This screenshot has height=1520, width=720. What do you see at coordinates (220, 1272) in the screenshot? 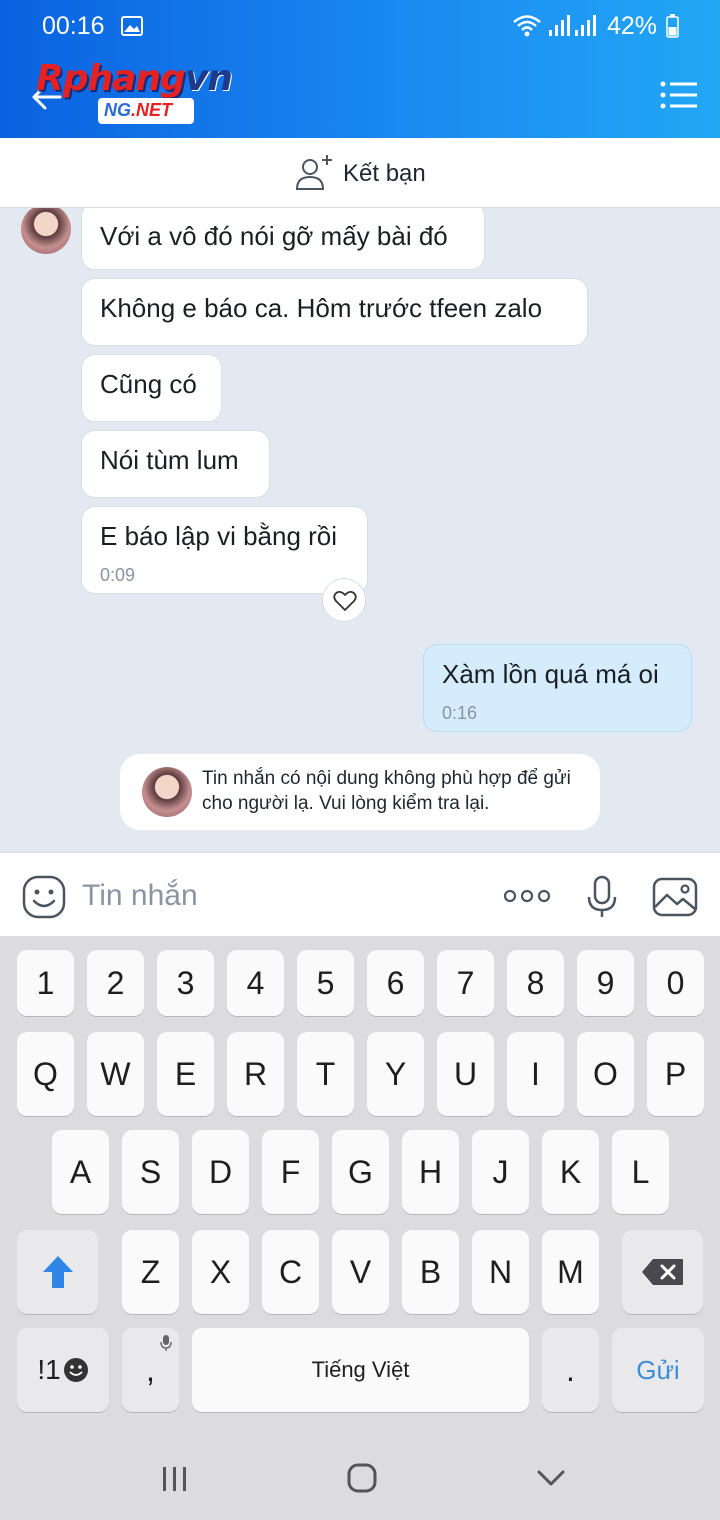
I see `key-x: X` at bounding box center [220, 1272].